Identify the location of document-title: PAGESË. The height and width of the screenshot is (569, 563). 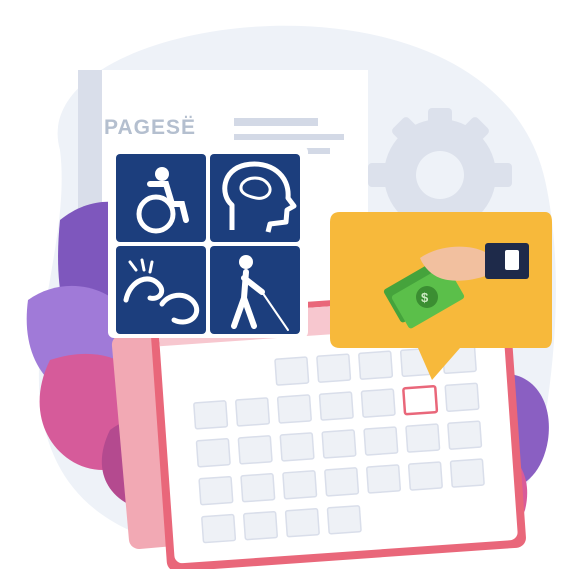
(150, 127).